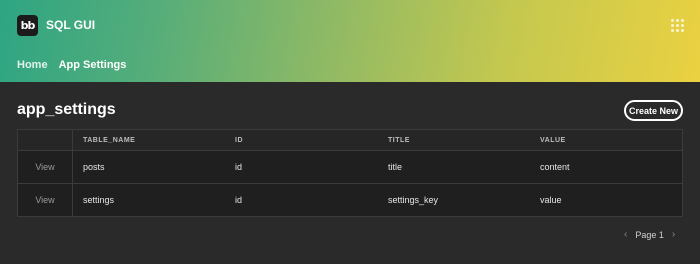  Describe the element at coordinates (94, 167) in the screenshot. I see `cell-table-name: posts` at that location.